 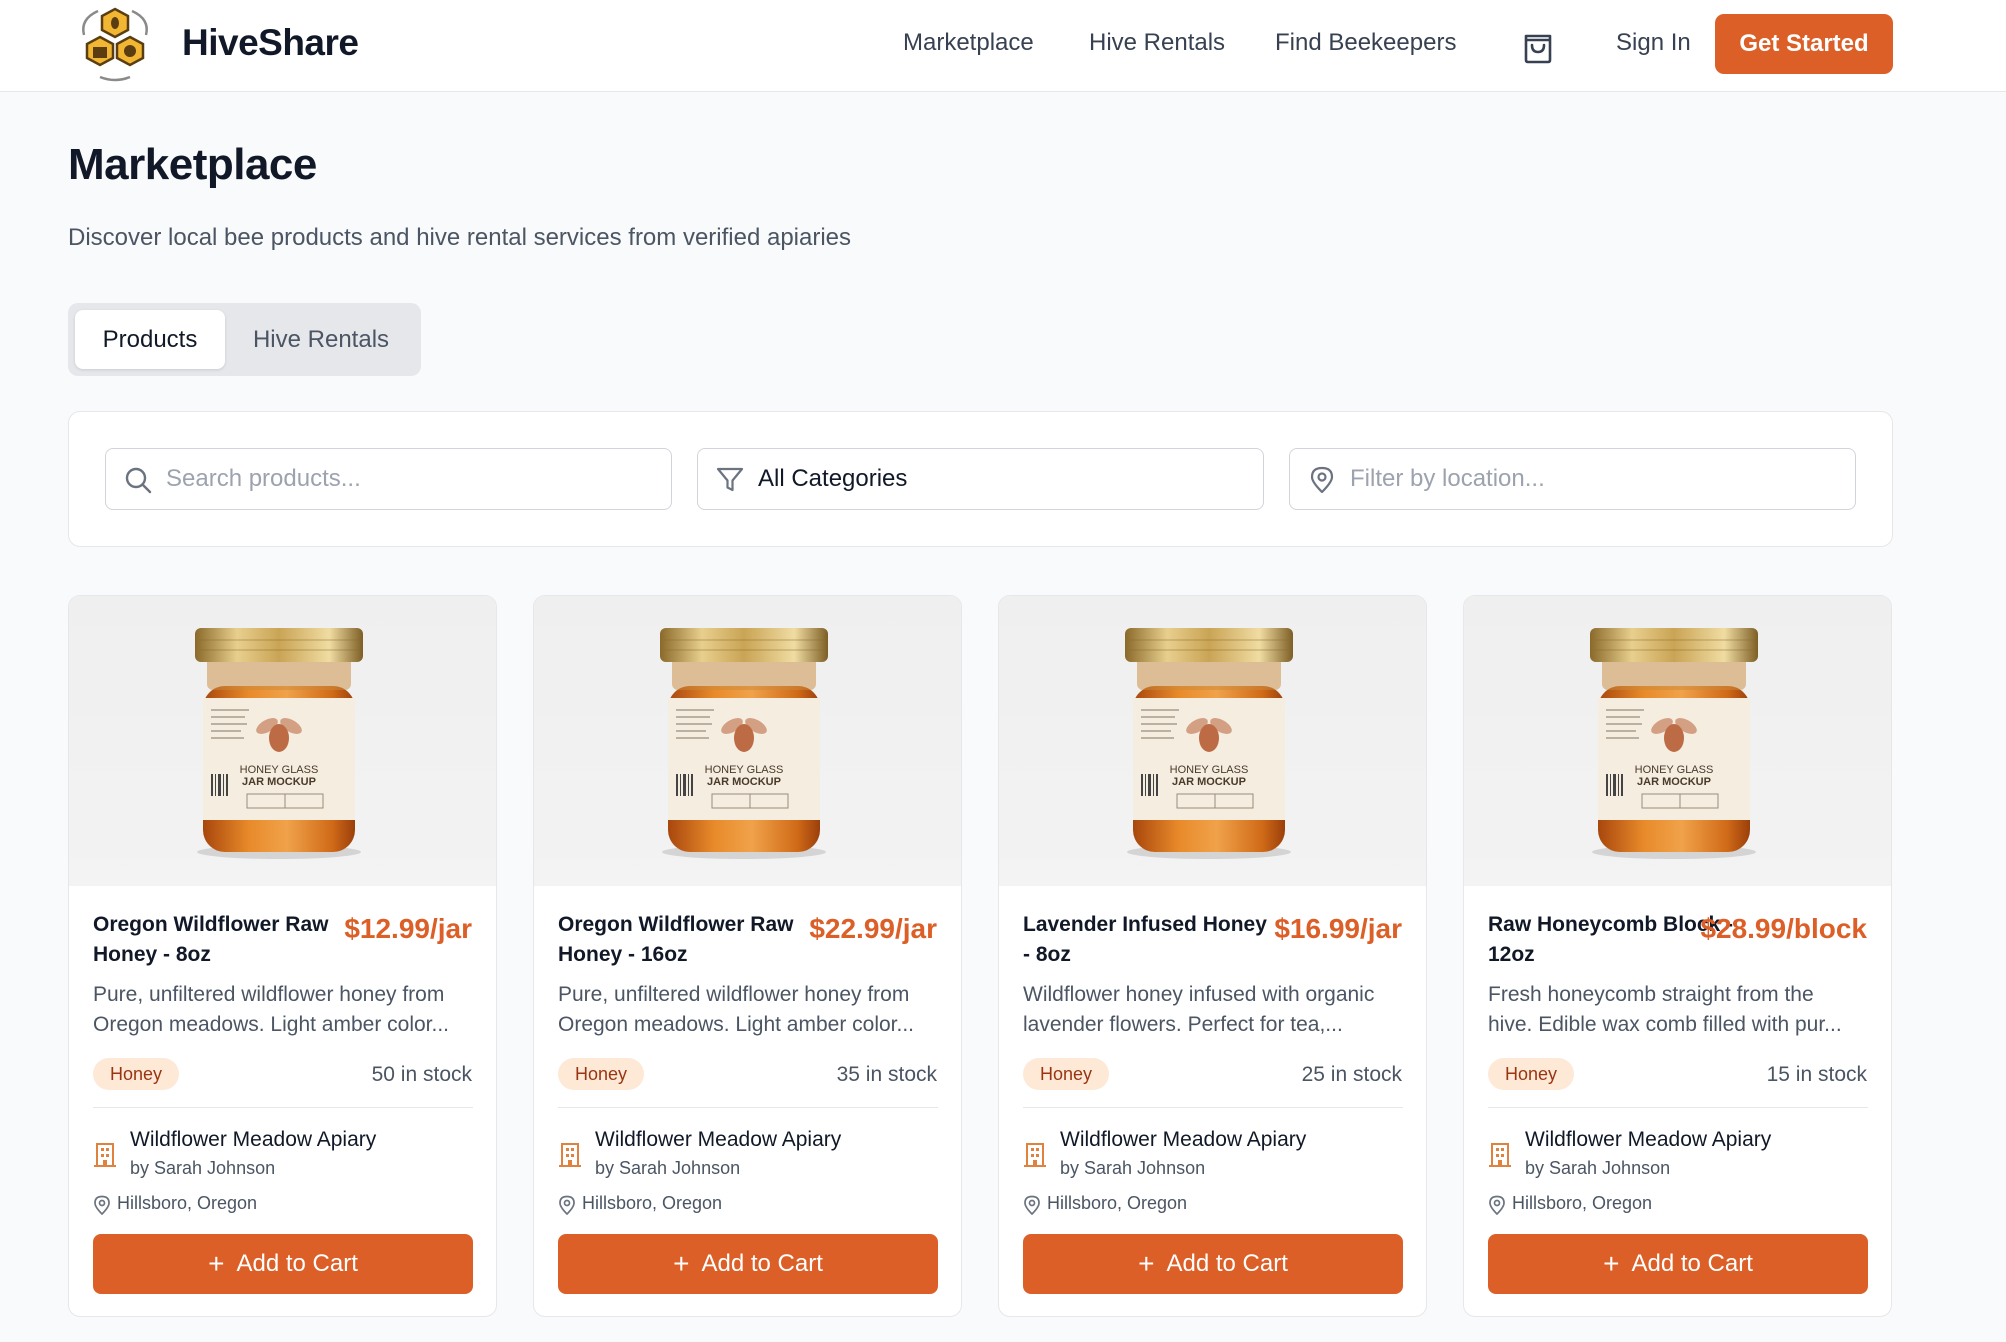 I want to click on product-description-line: Wildflower honey infused with organic, so click(x=1199, y=994).